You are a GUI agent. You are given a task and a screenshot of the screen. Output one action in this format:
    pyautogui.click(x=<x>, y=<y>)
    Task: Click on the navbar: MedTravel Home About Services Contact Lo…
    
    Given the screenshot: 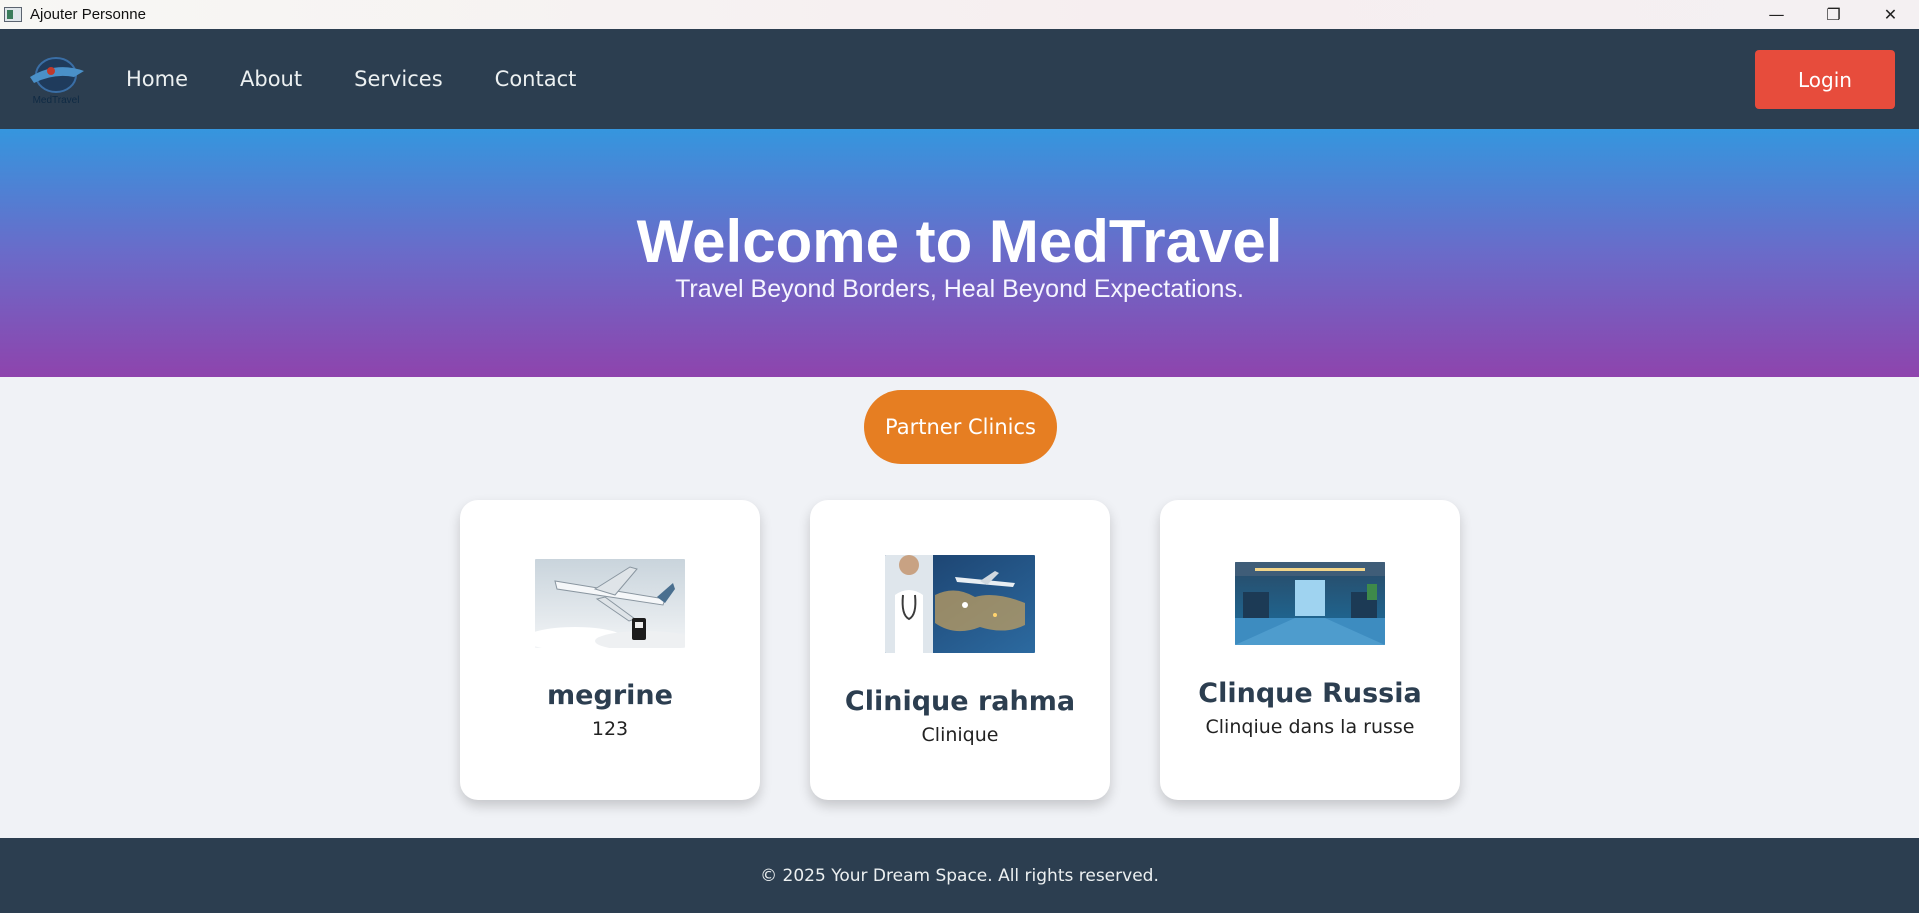 What is the action you would take?
    pyautogui.click(x=959, y=79)
    